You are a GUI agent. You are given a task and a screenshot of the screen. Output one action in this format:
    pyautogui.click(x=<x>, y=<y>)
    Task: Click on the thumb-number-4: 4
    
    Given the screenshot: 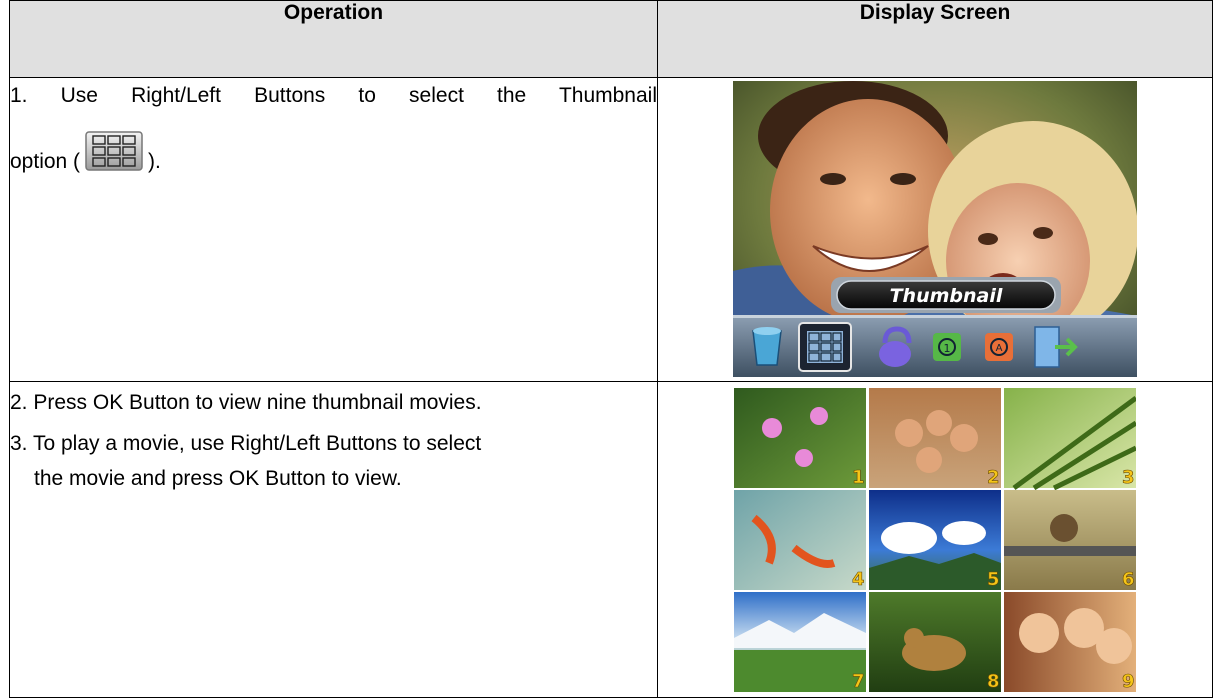 What is the action you would take?
    pyautogui.click(x=858, y=579)
    